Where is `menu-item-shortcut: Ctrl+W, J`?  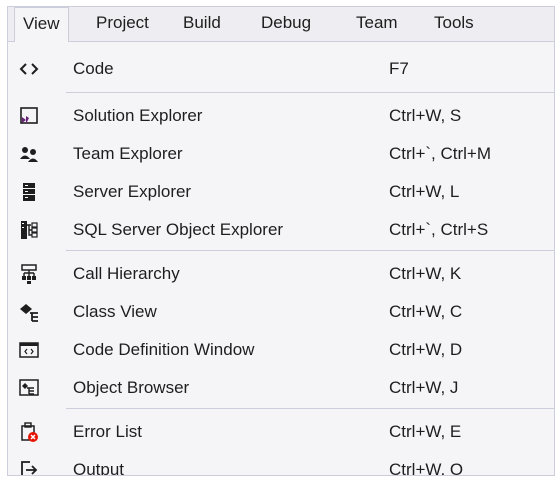 menu-item-shortcut: Ctrl+W, J is located at coordinates (424, 387).